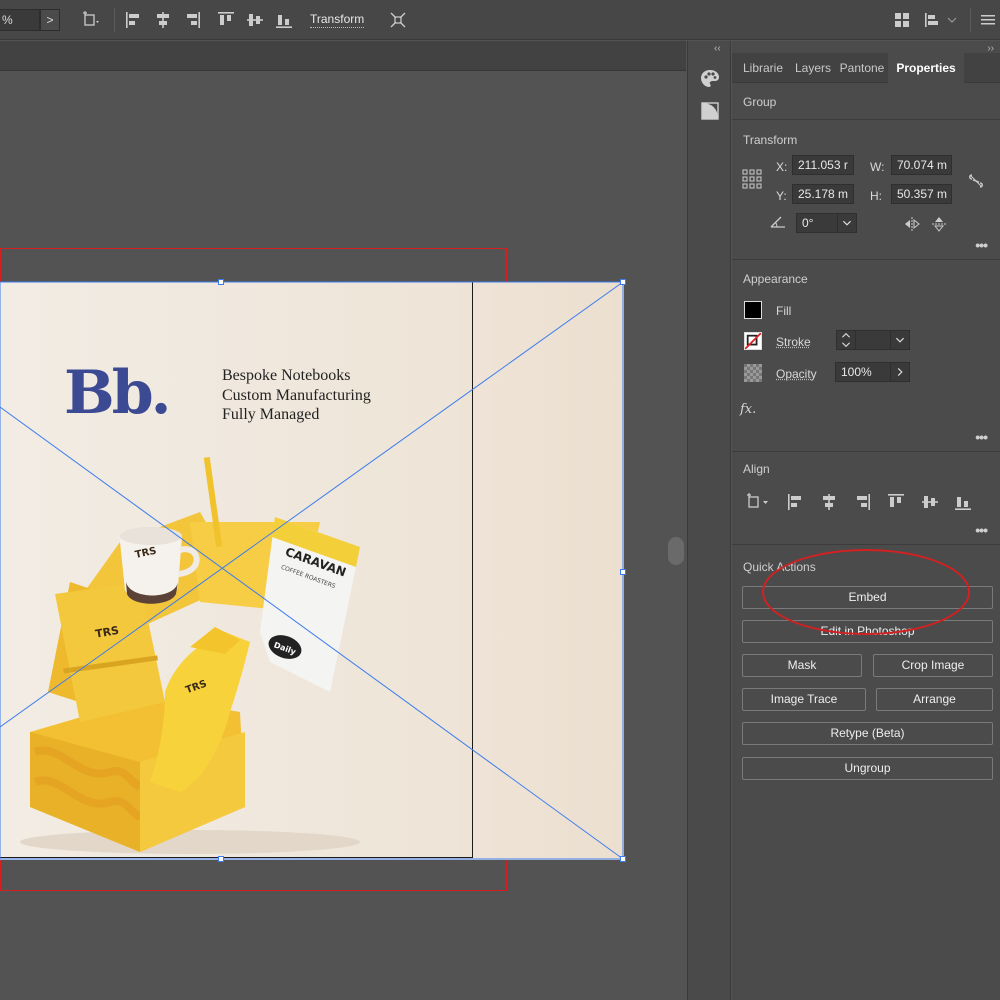  I want to click on opacity-label: Opacity, so click(796, 374).